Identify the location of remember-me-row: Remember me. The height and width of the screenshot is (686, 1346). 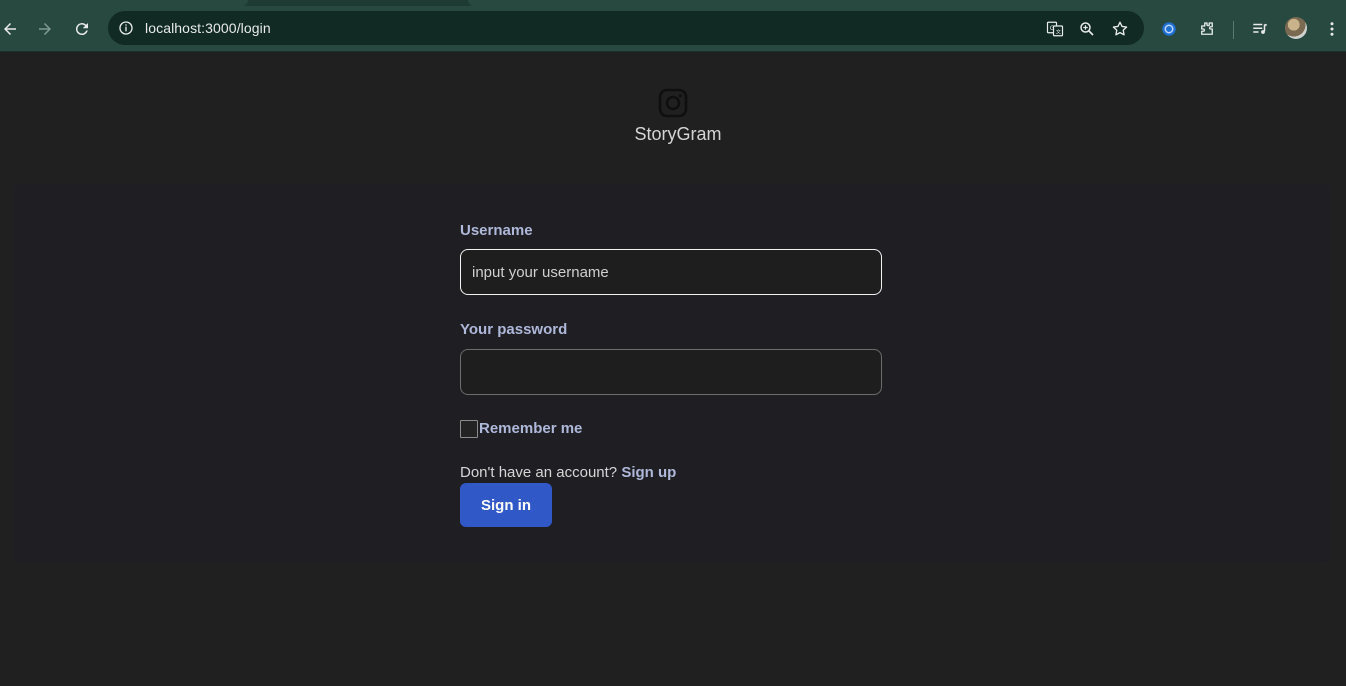
(521, 428).